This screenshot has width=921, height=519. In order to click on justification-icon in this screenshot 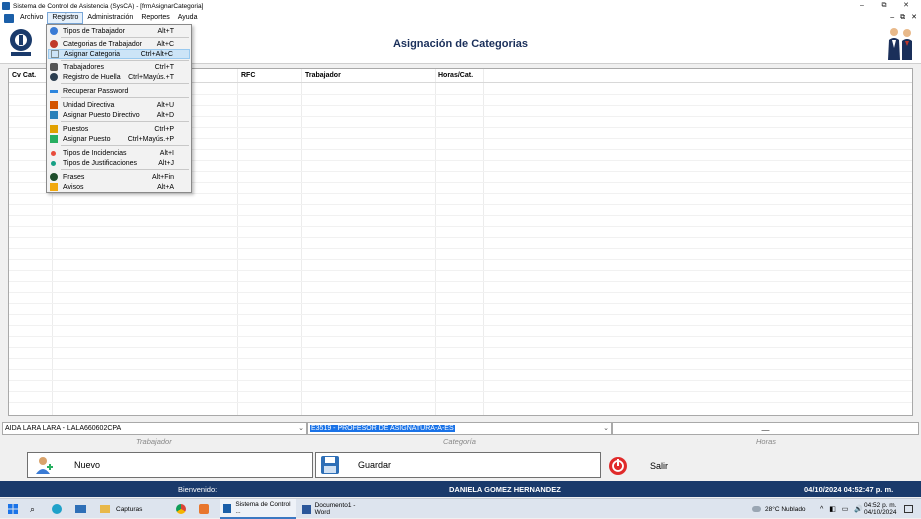, I will do `click(53, 163)`.